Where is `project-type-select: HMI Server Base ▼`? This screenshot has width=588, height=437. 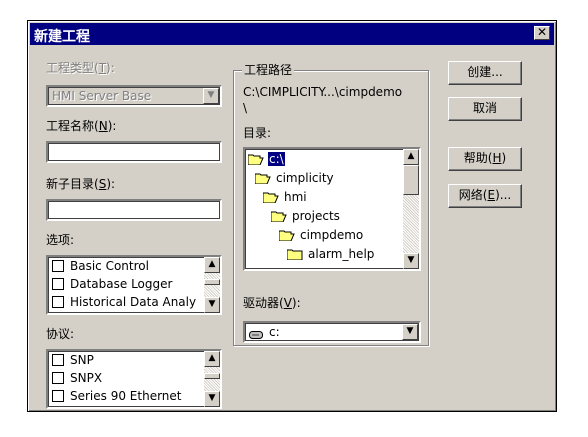
project-type-select: HMI Server Base ▼ is located at coordinates (134, 96).